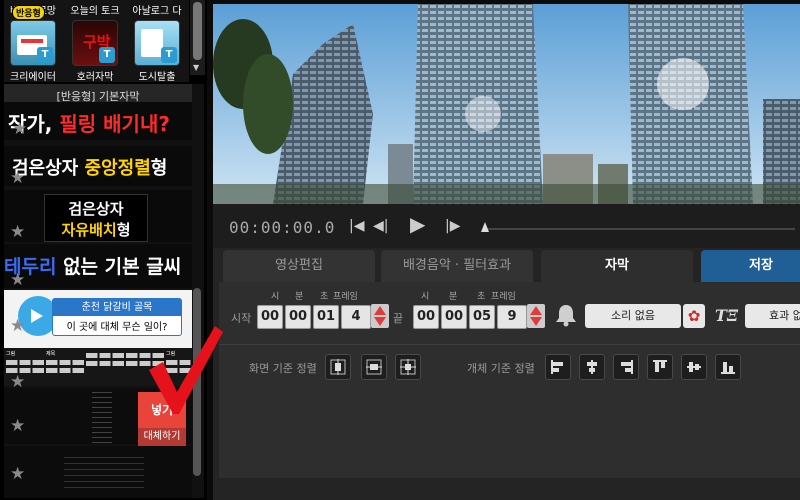 The height and width of the screenshot is (500, 800). I want to click on timecode-display: 00:00:00.0, so click(282, 227).